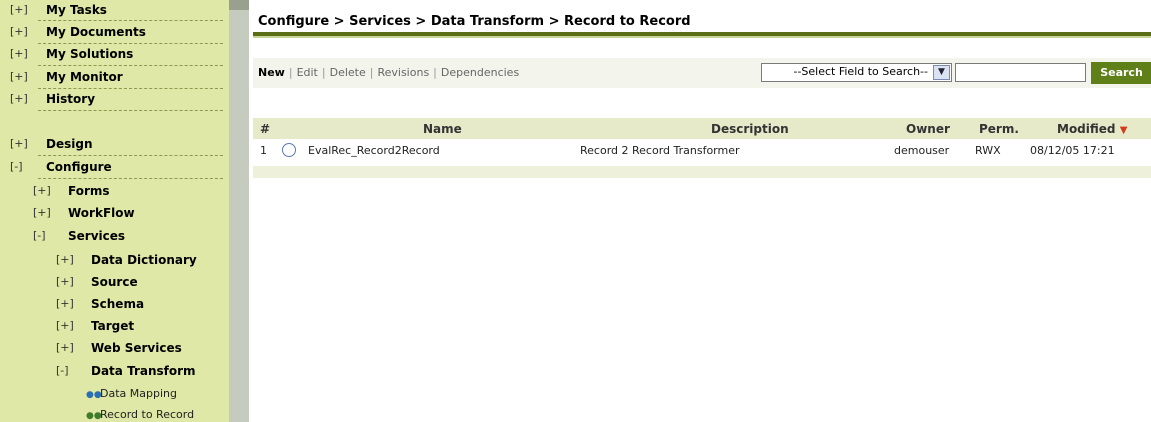 Image resolution: width=1151 pixels, height=422 pixels. I want to click on cell-description: Record 2 Record Transformer, so click(660, 150).